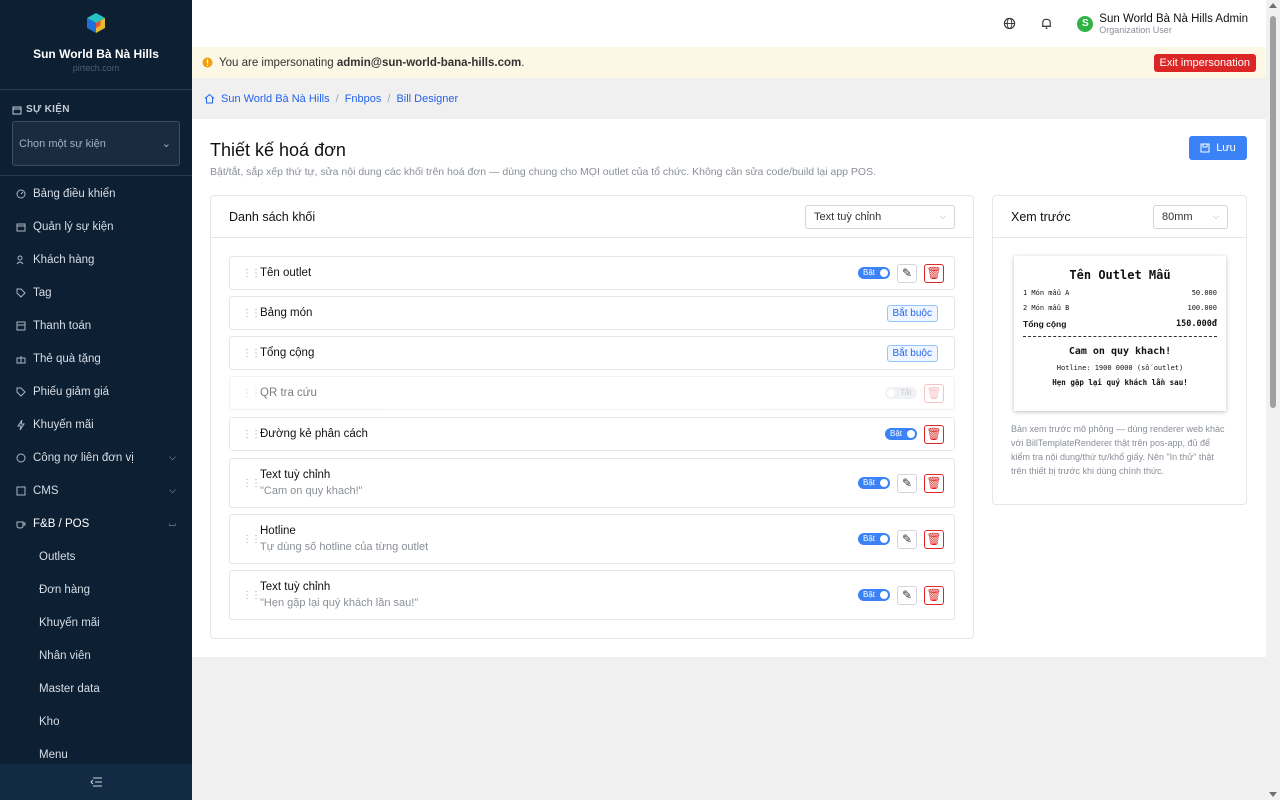 This screenshot has width=1280, height=800. I want to click on block-item: ⋮⋮ Đường kẻ phân cách Bật 🗑, so click(592, 434).